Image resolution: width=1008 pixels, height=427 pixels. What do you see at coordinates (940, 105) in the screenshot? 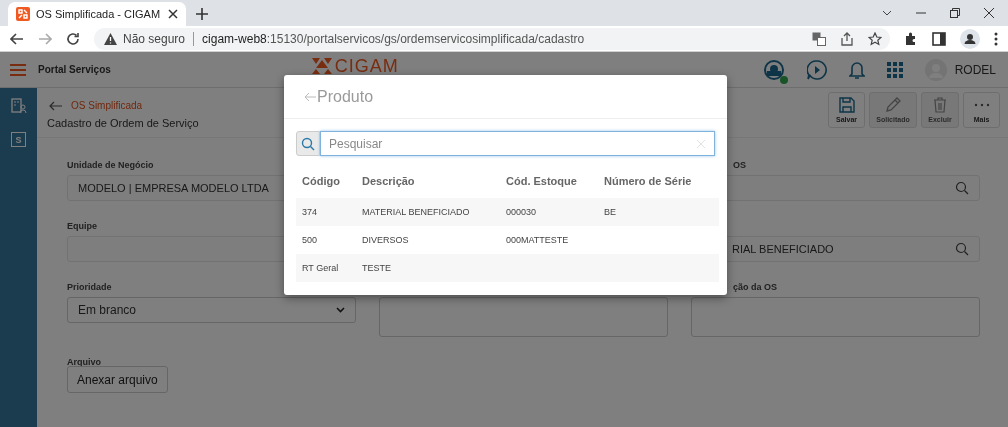
I see `trash-icon` at bounding box center [940, 105].